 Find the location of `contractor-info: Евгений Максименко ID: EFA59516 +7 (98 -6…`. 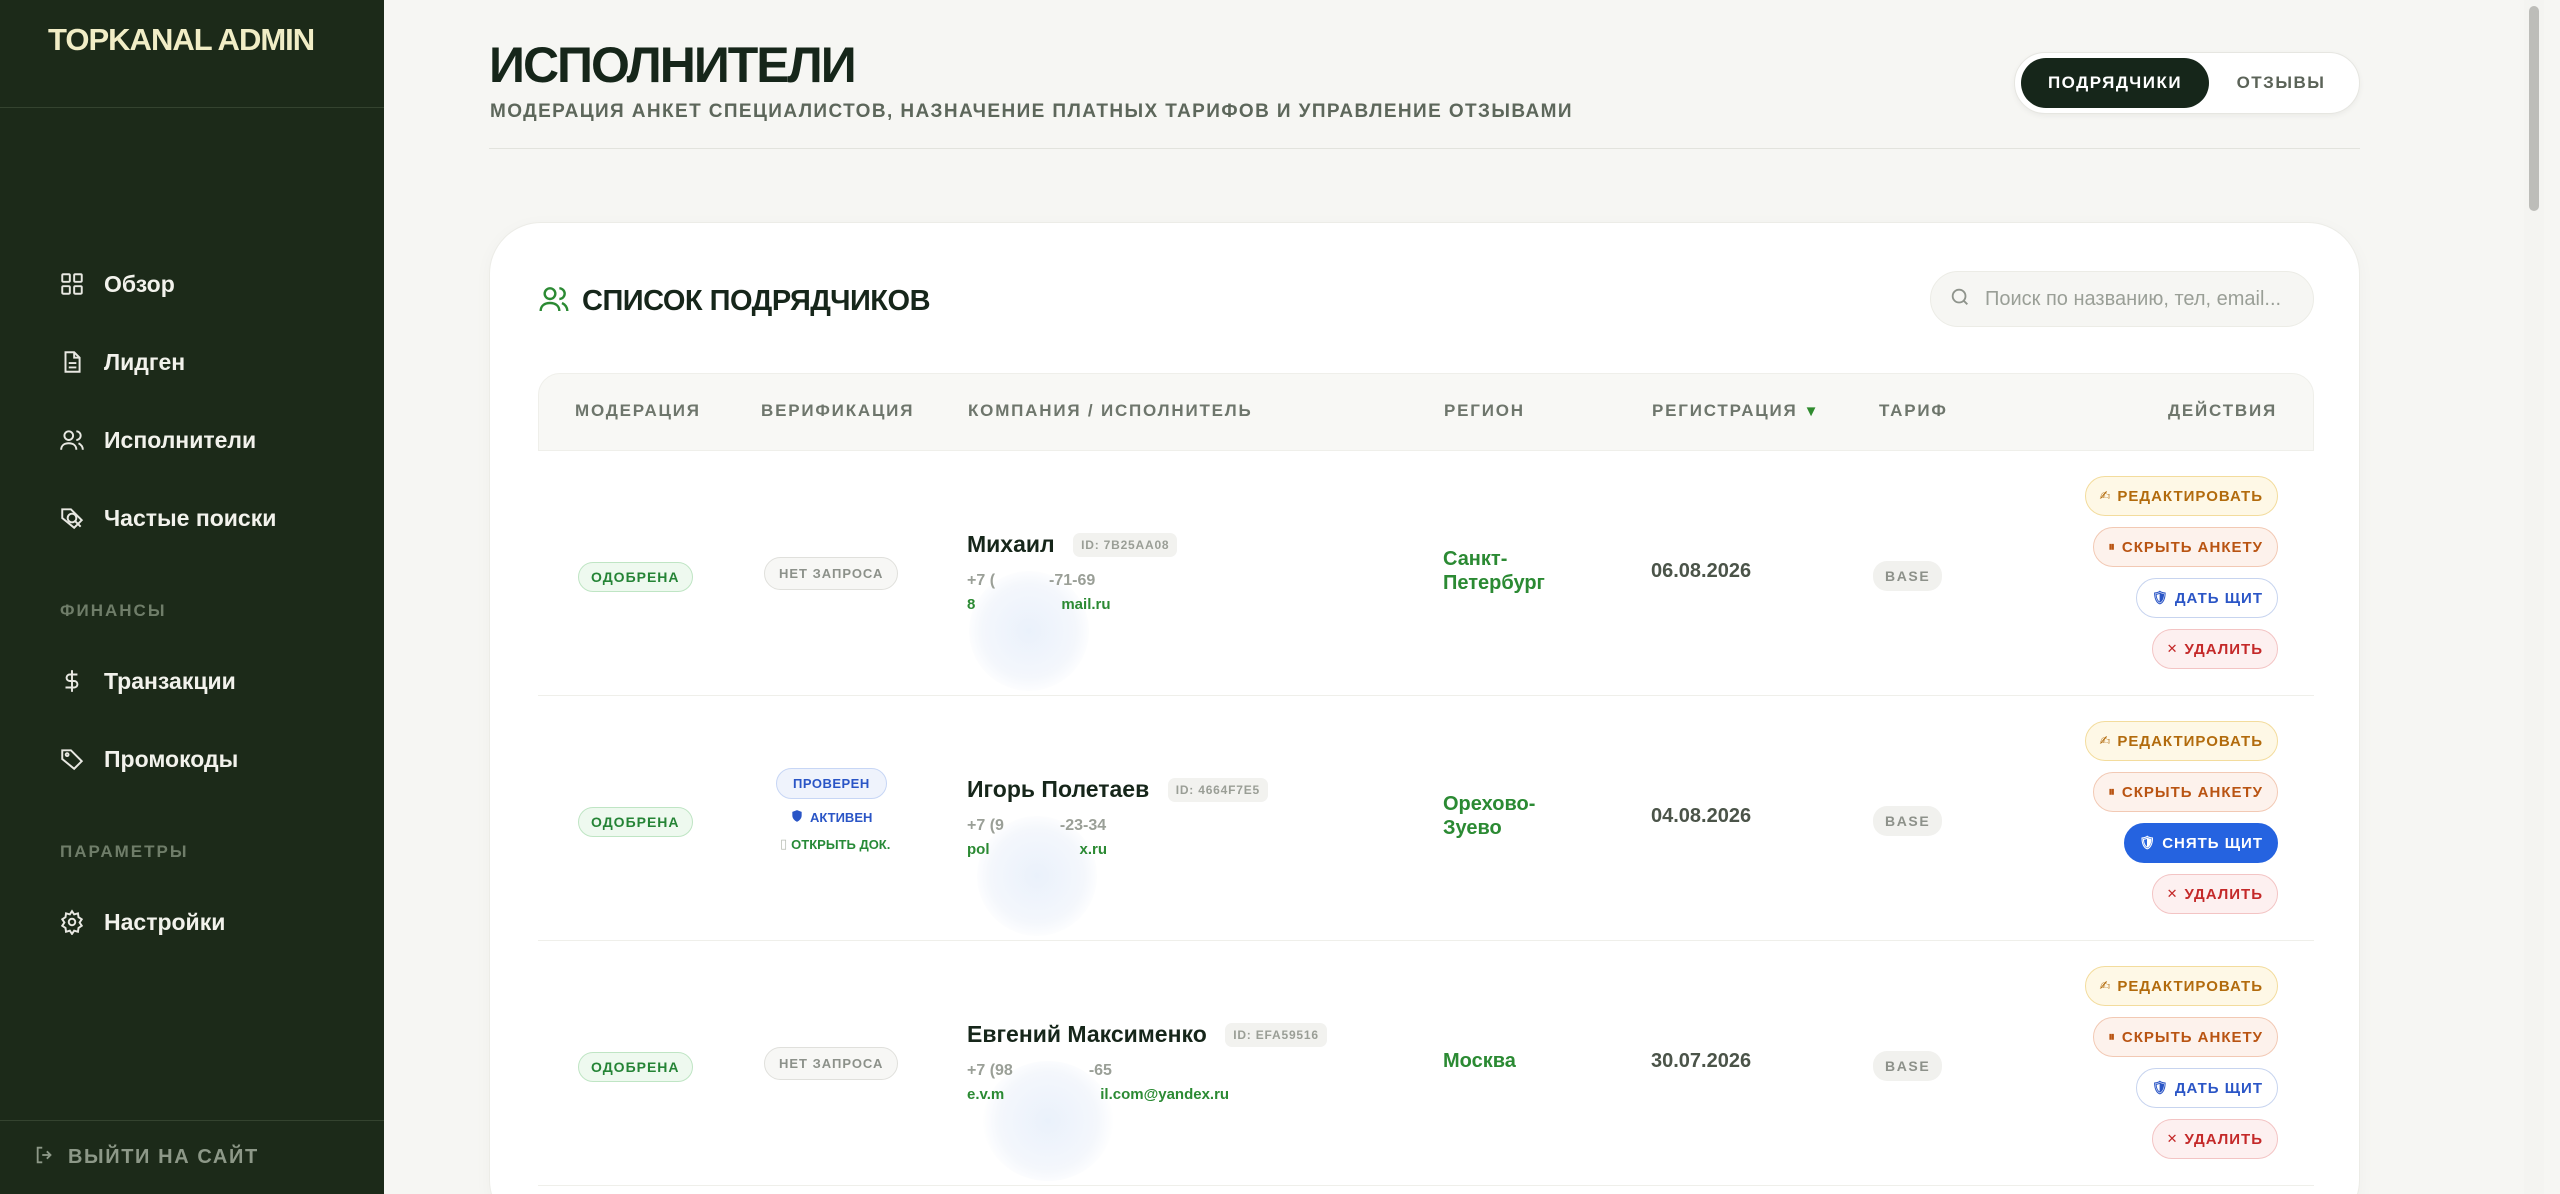

contractor-info: Евгений Максименко ID: EFA59516 +7 (98 -6… is located at coordinates (1147, 1101).